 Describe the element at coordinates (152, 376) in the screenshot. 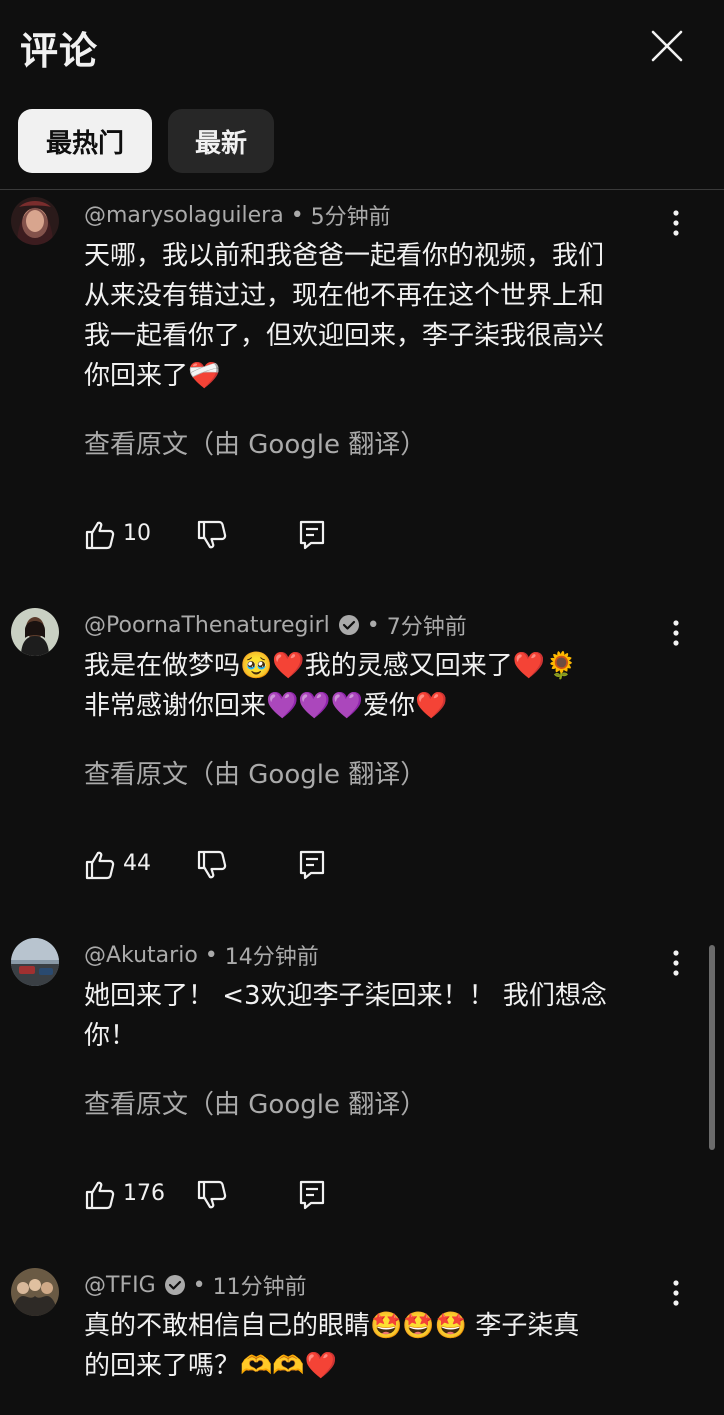

I see `comment-line: 你回来了❤️‍🩹` at that location.